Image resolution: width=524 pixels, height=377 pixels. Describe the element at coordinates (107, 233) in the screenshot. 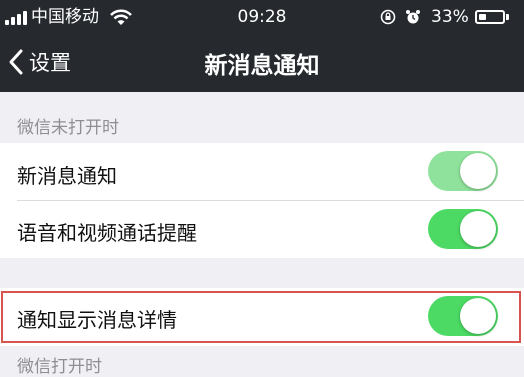

I see `row-label-voice-video-call-reminder: 语音和视频通话提醒` at that location.